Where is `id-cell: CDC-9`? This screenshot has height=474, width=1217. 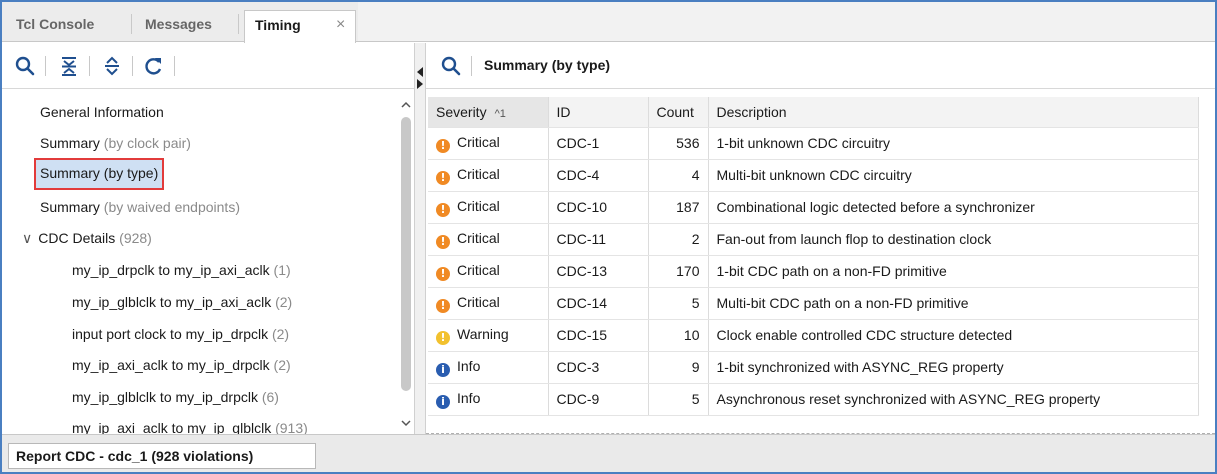
id-cell: CDC-9 is located at coordinates (598, 399).